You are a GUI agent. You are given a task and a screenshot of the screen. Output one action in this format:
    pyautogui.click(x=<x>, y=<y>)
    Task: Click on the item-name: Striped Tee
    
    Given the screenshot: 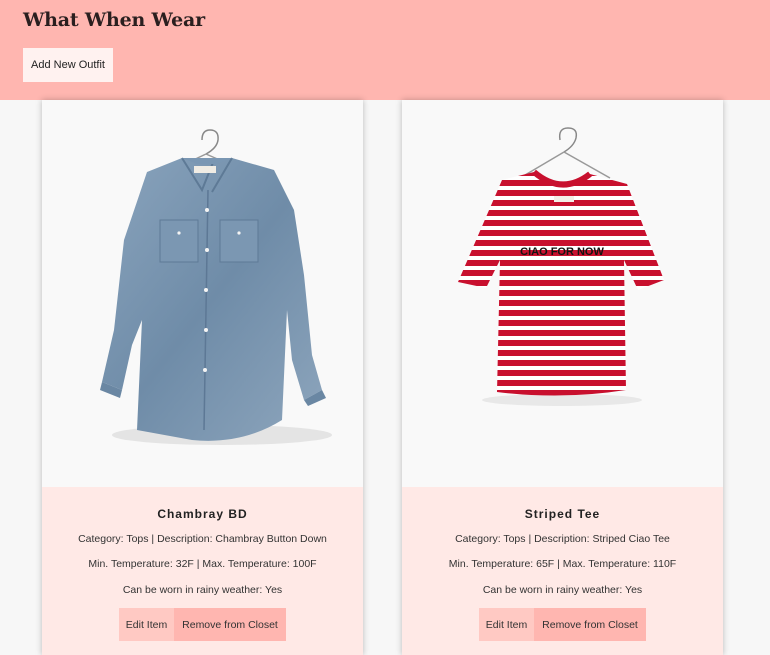 What is the action you would take?
    pyautogui.click(x=562, y=514)
    